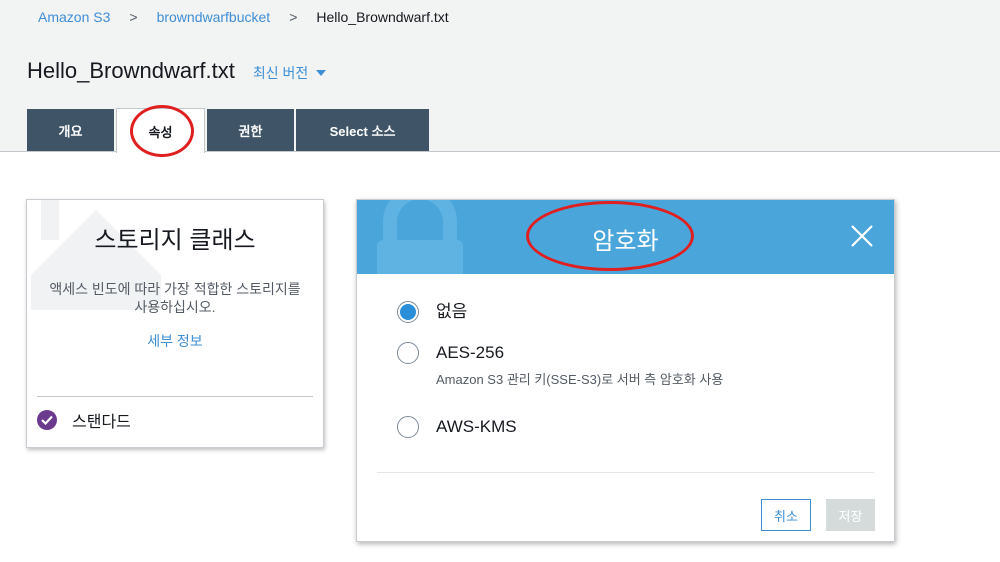  Describe the element at coordinates (74, 17) in the screenshot. I see `breadcrumb-amazon-s3: Amazon S3` at that location.